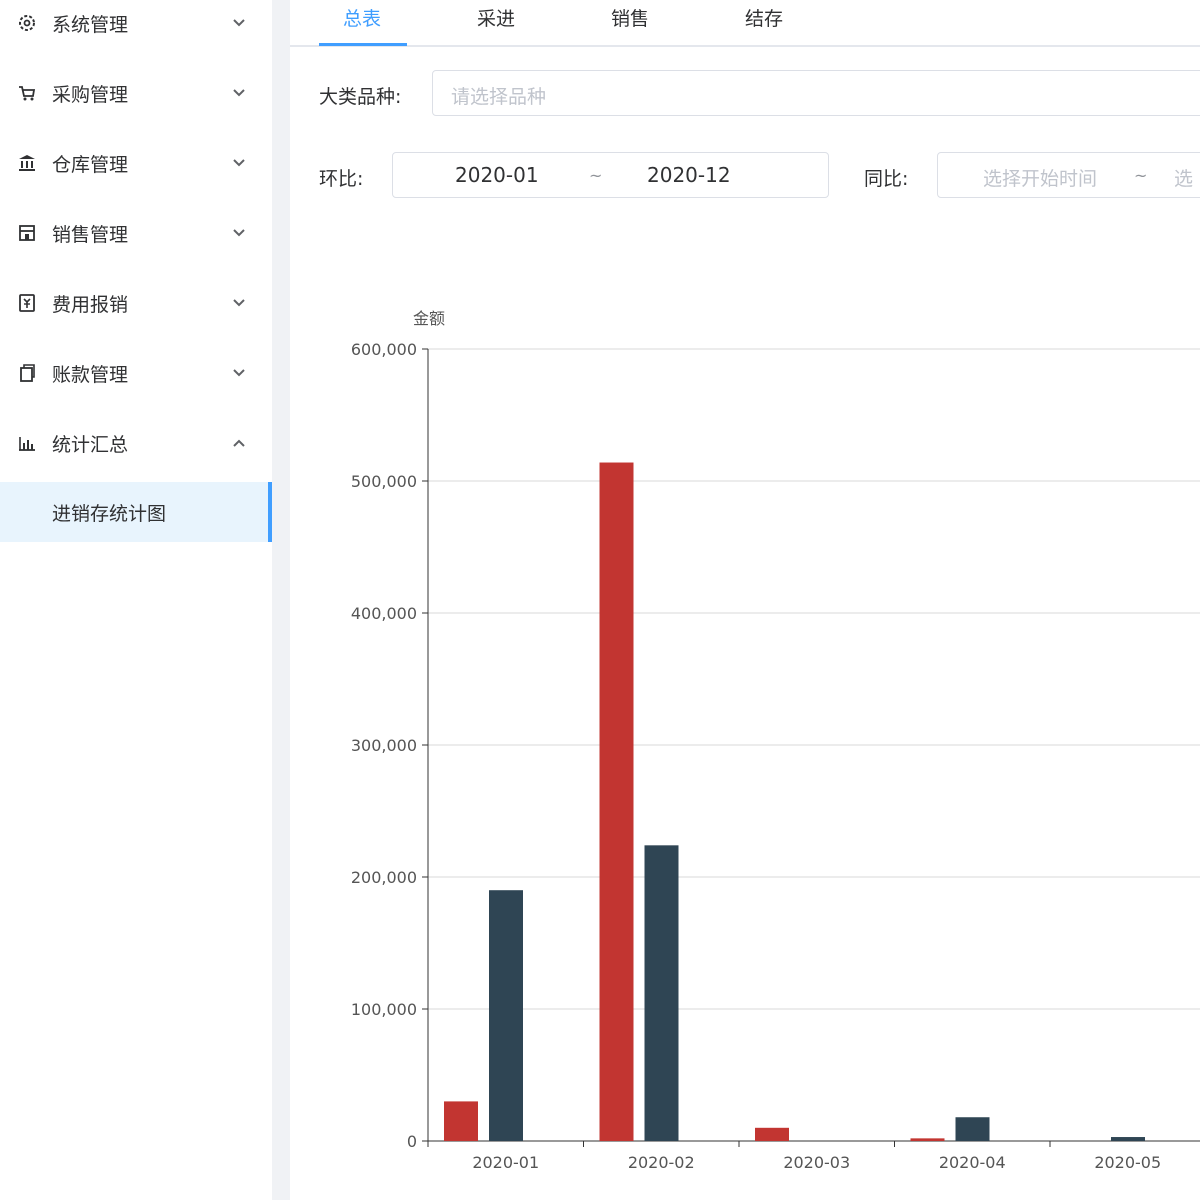 Image resolution: width=1200 pixels, height=1204 pixels. I want to click on sidebar-item-label: 费用报销, so click(90, 304).